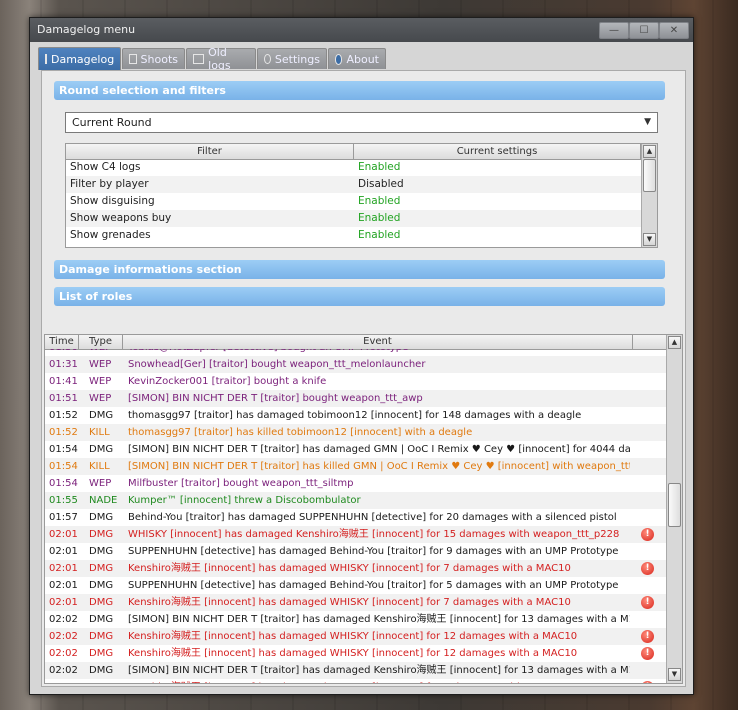 This screenshot has width=738, height=710. I want to click on tab-shoots: Shoots, so click(153, 58).